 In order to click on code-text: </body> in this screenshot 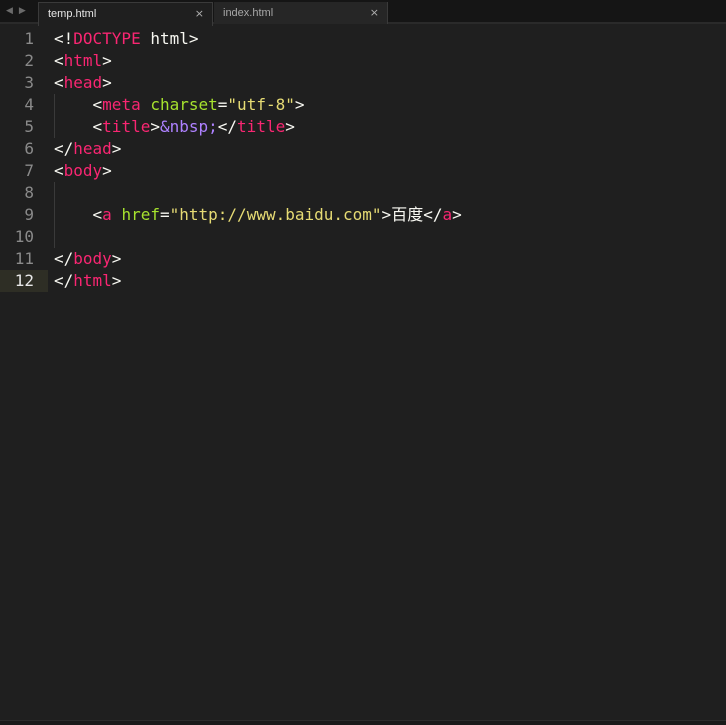, I will do `click(87, 259)`.